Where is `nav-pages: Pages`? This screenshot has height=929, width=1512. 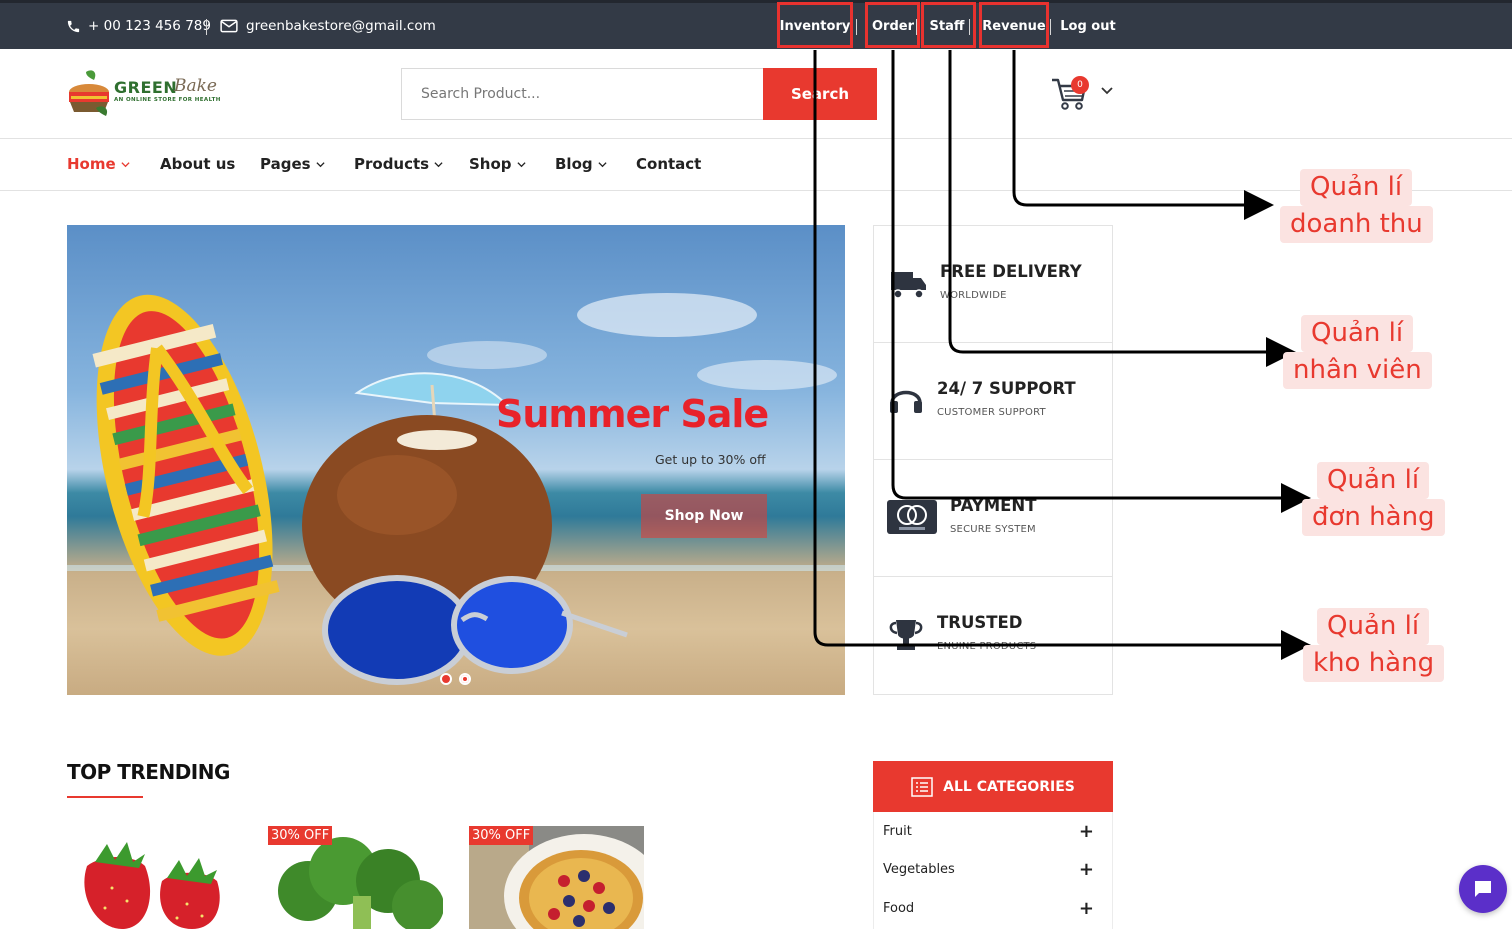
nav-pages: Pages is located at coordinates (292, 164).